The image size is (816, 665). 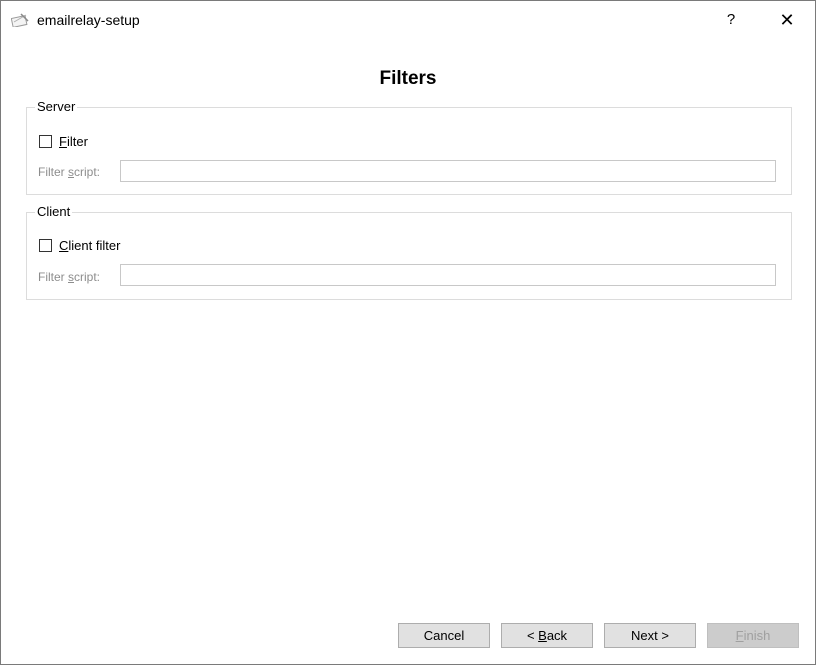 What do you see at coordinates (448, 171) in the screenshot?
I see `server-filter-script-input` at bounding box center [448, 171].